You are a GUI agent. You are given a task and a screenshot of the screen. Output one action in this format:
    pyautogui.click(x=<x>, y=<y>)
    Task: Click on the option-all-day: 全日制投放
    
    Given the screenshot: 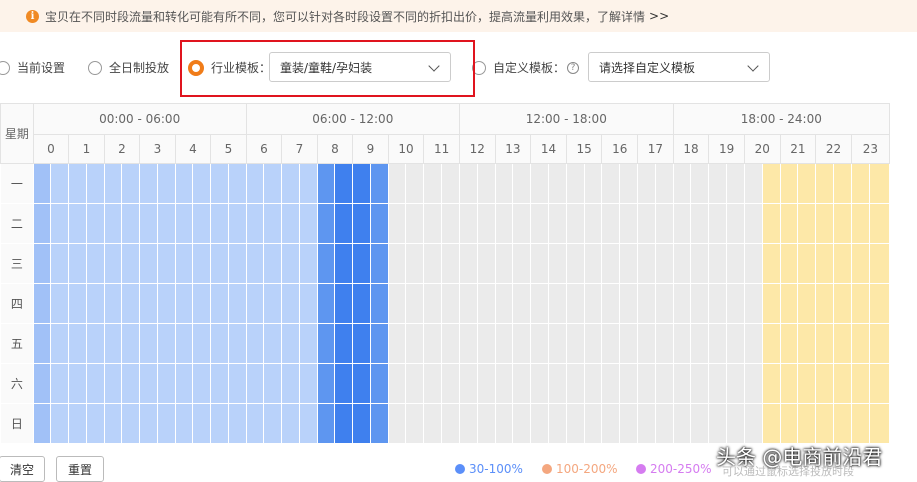 What is the action you would take?
    pyautogui.click(x=128, y=67)
    